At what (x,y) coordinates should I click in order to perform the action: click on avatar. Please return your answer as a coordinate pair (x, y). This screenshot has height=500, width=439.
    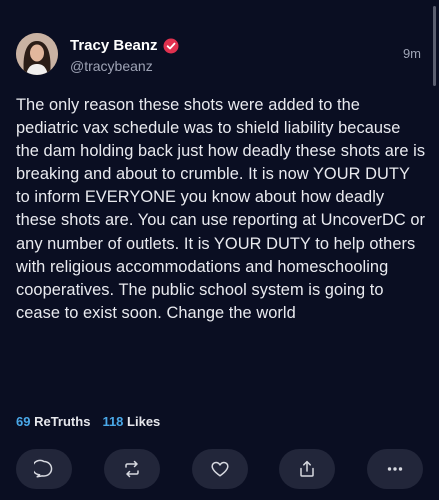
    Looking at the image, I should click on (37, 54).